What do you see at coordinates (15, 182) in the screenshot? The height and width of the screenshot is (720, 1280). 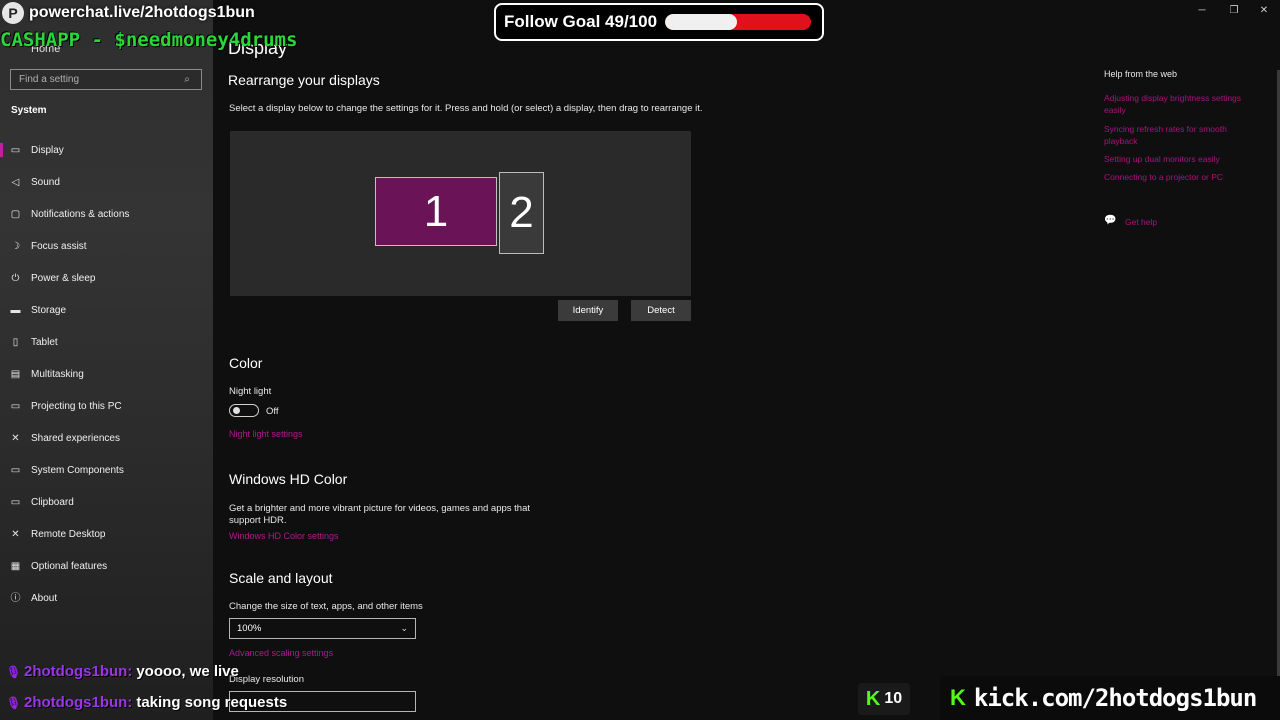 I see `speaker-icon: ◁` at bounding box center [15, 182].